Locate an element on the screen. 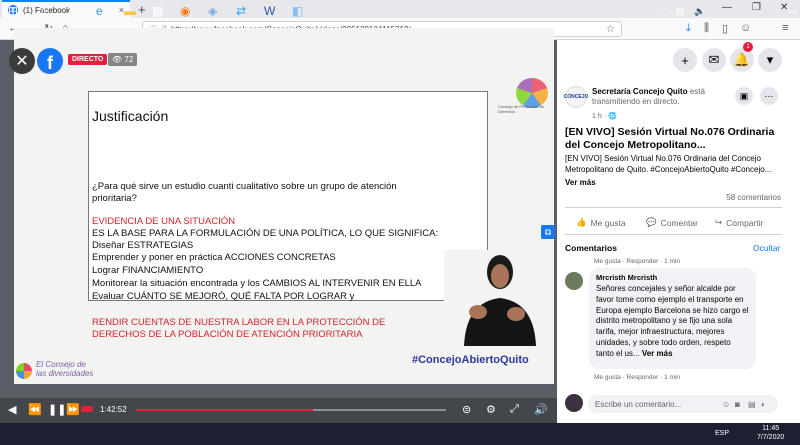 The height and width of the screenshot is (445, 800). window-minimize-button: — is located at coordinates (727, 7).